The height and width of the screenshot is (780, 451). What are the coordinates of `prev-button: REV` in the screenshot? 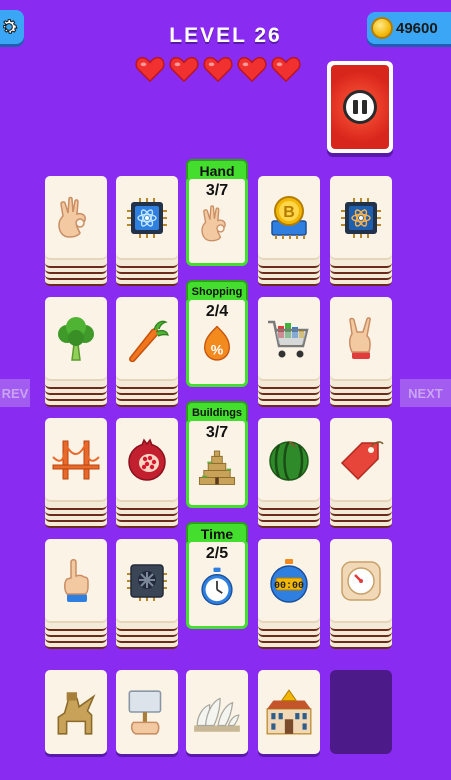 It's located at (15, 393).